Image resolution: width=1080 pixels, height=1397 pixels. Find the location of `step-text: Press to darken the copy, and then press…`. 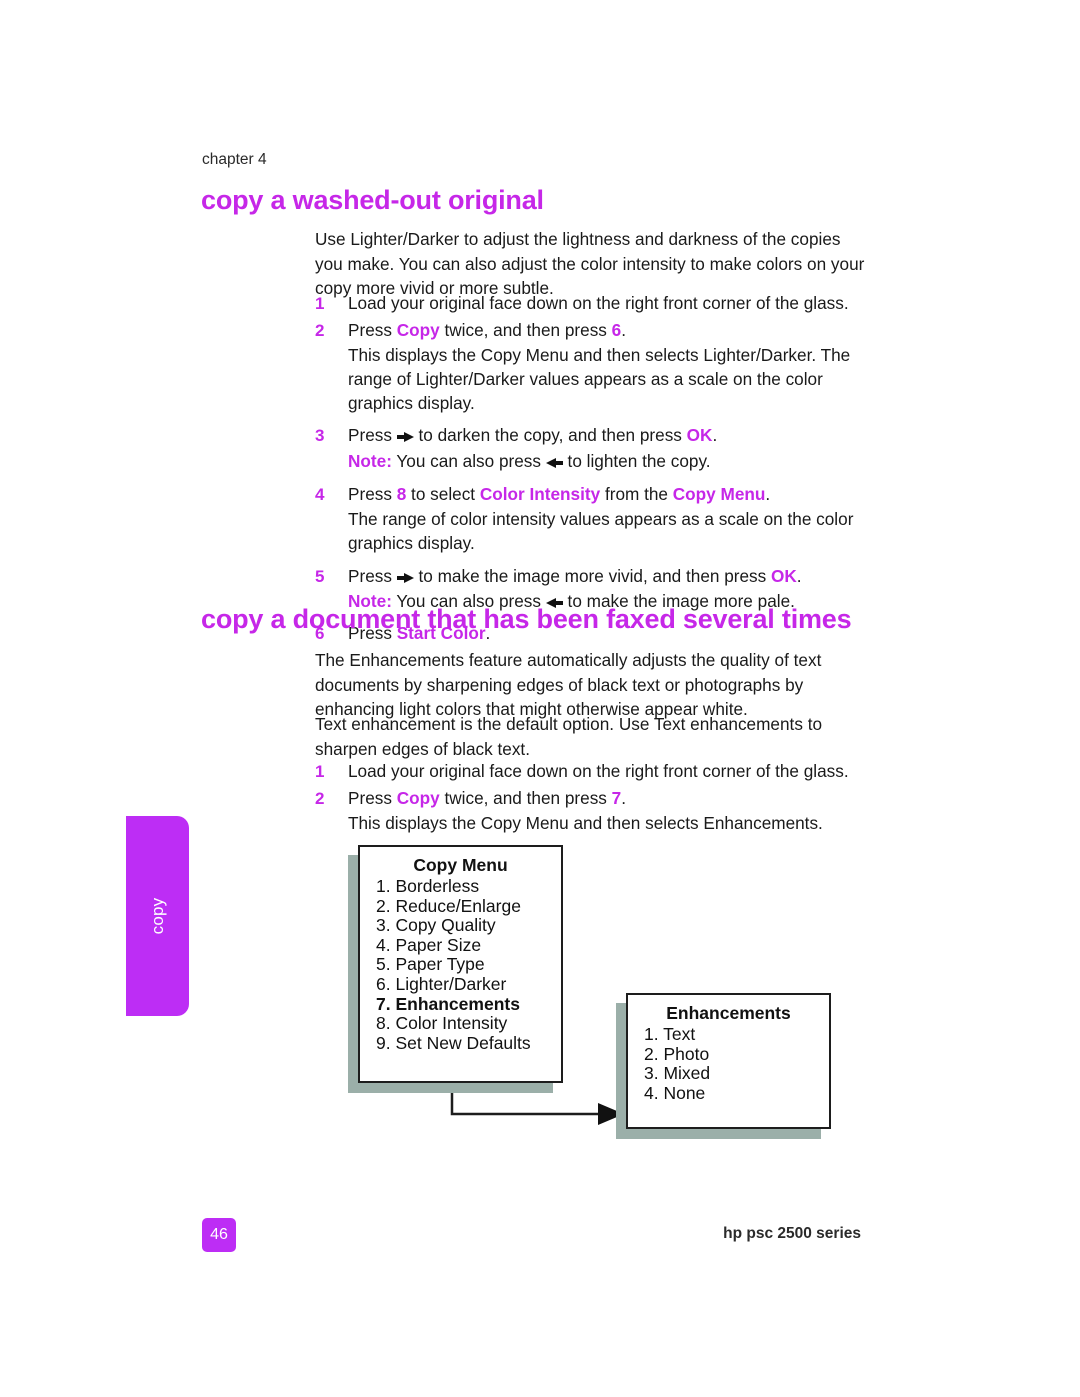

step-text: Press to darken the copy, and then press… is located at coordinates (533, 435).